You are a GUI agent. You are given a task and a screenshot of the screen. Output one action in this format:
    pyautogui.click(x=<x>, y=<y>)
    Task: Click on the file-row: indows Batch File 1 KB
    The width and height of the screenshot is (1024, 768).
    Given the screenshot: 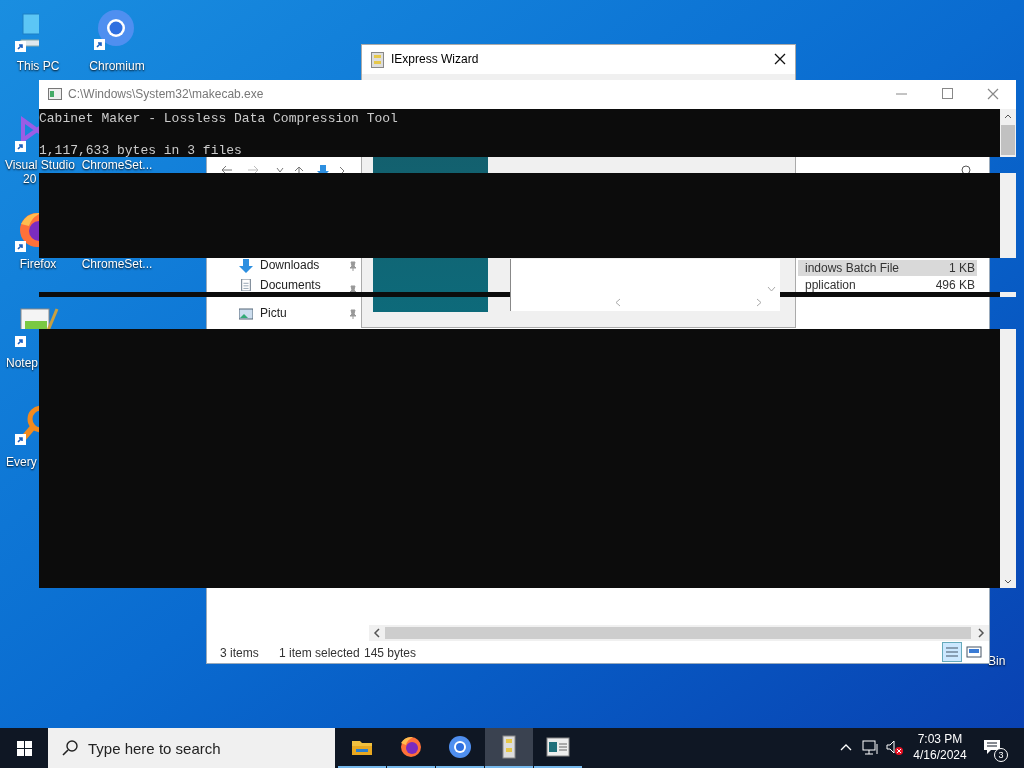 What is the action you would take?
    pyautogui.click(x=887, y=268)
    